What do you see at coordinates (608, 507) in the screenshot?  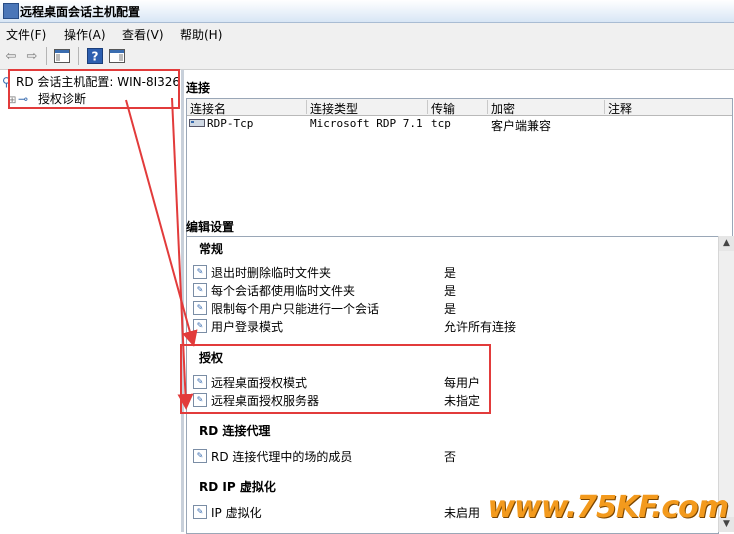 I see `watermark-text: www.75KF.com` at bounding box center [608, 507].